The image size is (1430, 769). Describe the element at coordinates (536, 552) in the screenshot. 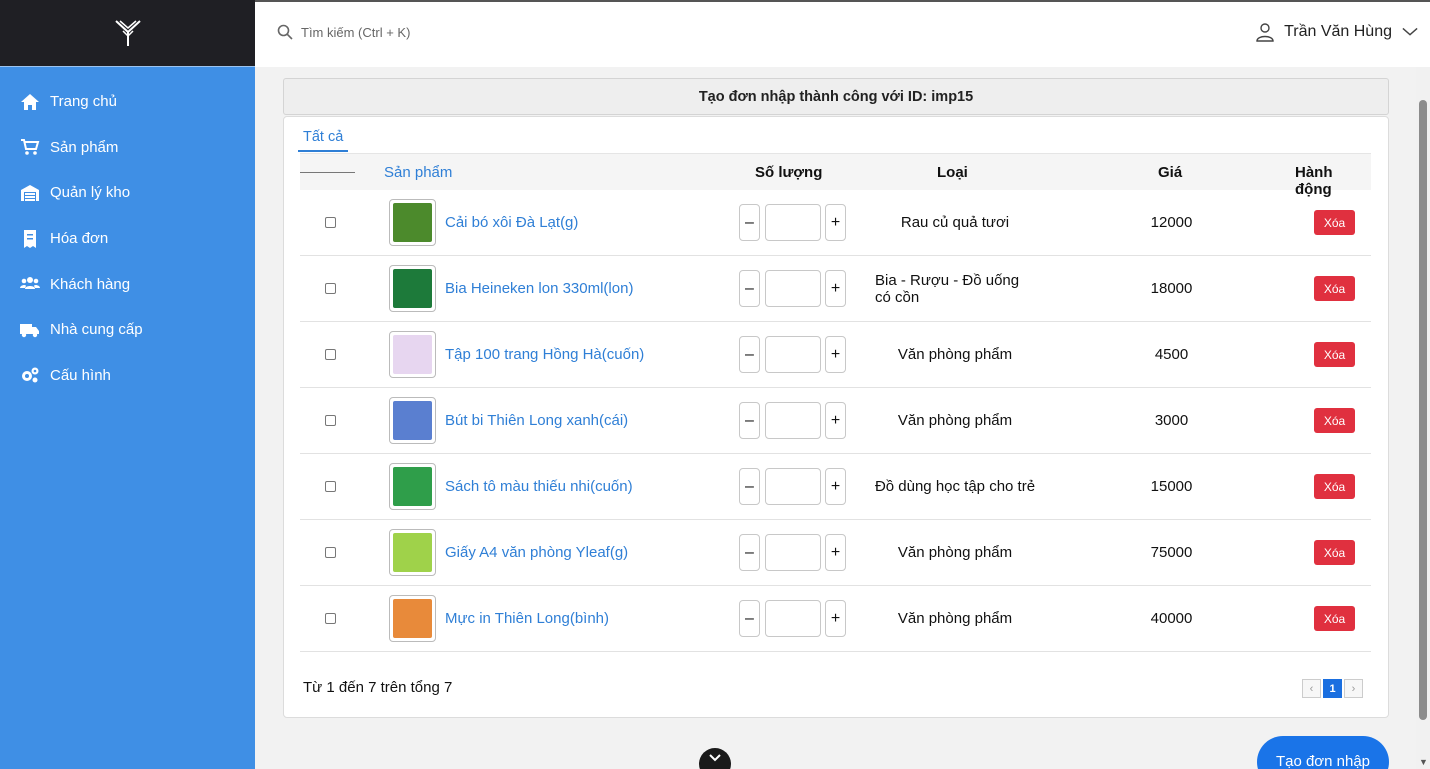

I see `product-name-link: Giấy A4 văn phòng Yleaf(g)` at that location.